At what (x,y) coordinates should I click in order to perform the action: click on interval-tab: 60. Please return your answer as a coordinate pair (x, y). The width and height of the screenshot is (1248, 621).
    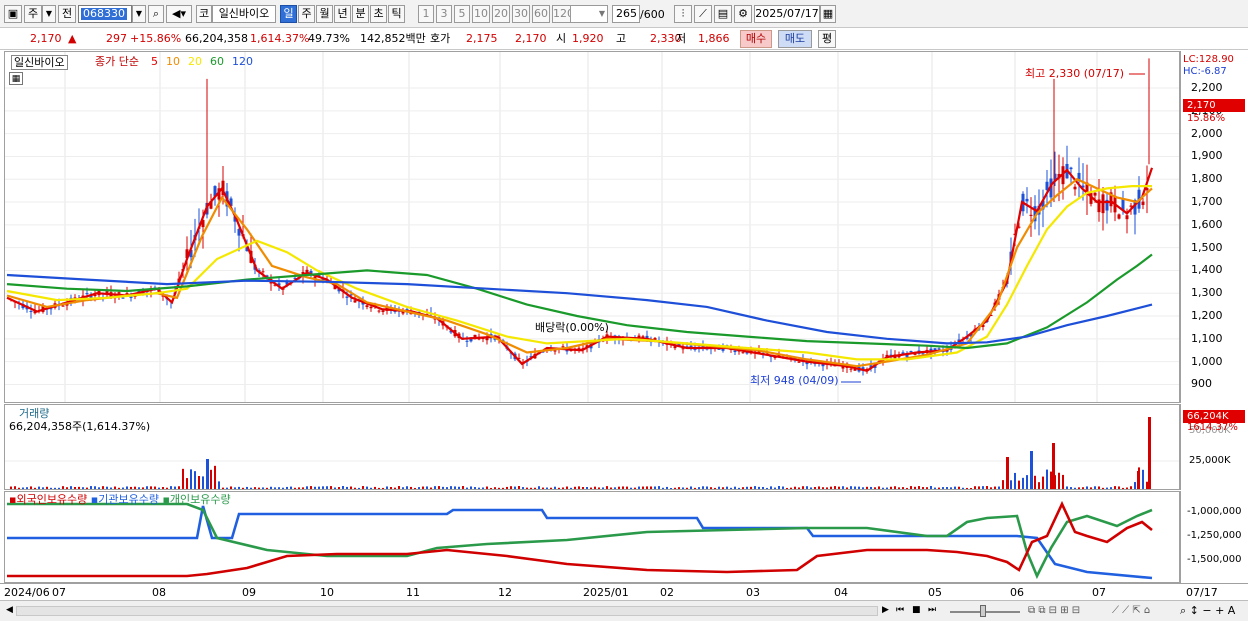
    Looking at the image, I should click on (541, 14).